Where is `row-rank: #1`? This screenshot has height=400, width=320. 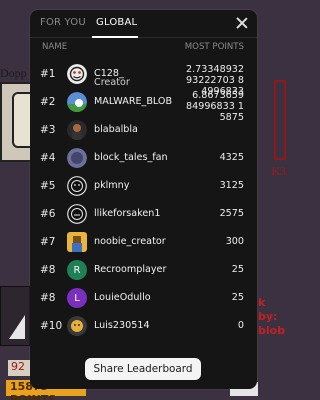 row-rank: #1 is located at coordinates (48, 74).